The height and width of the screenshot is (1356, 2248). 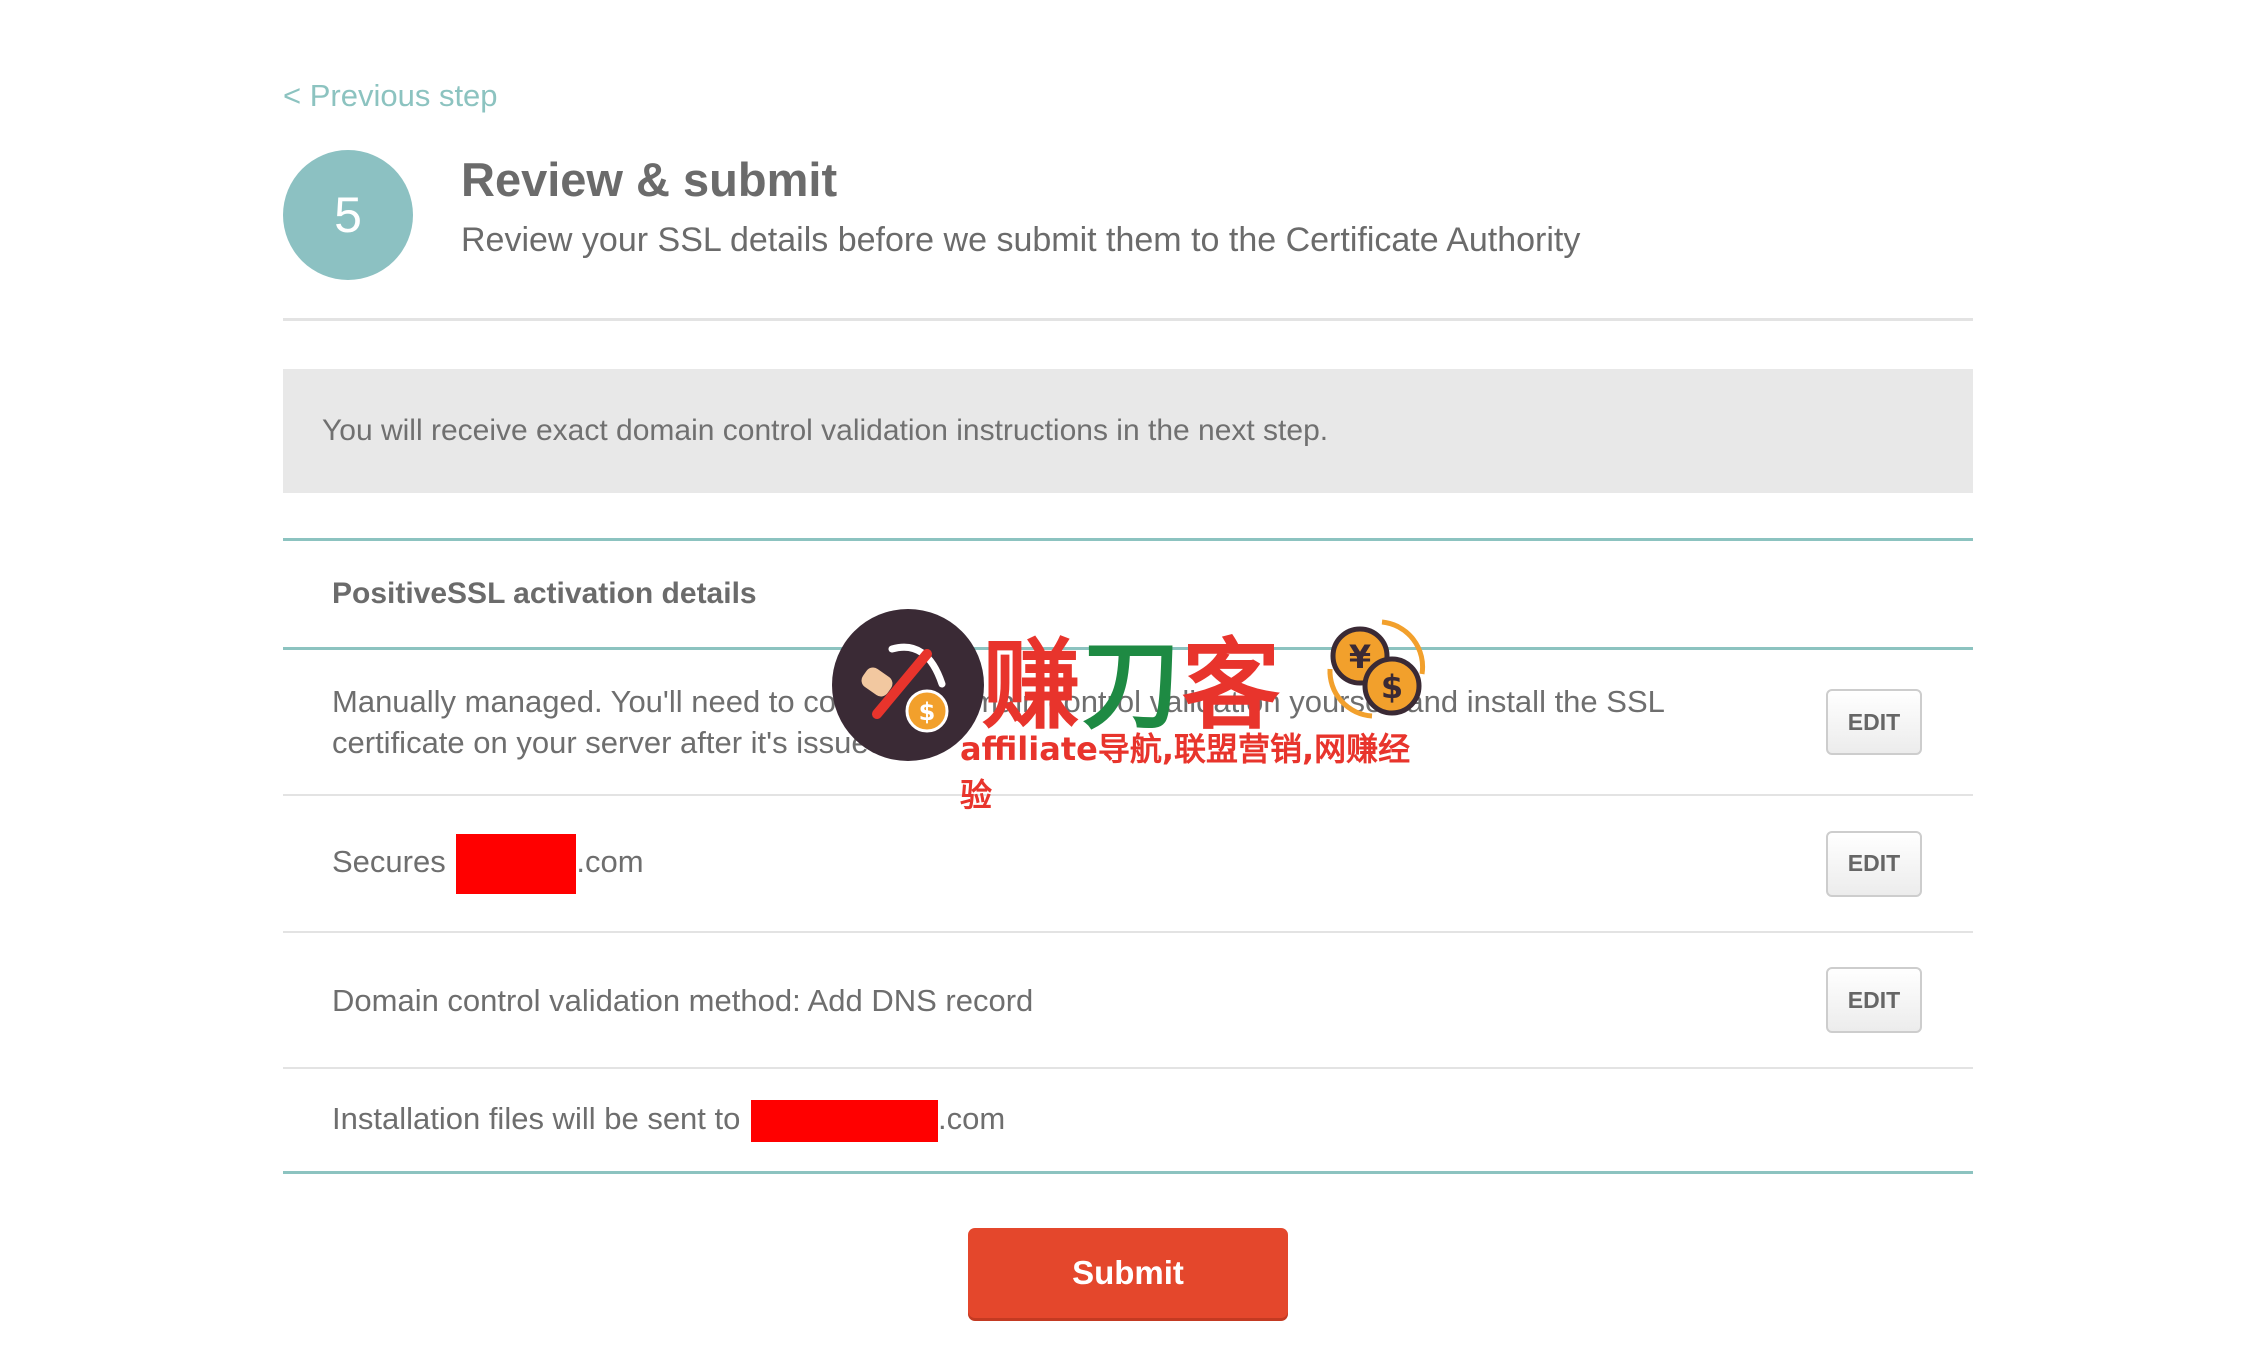 I want to click on edit-dcv-button: EDIT, so click(x=1874, y=1000).